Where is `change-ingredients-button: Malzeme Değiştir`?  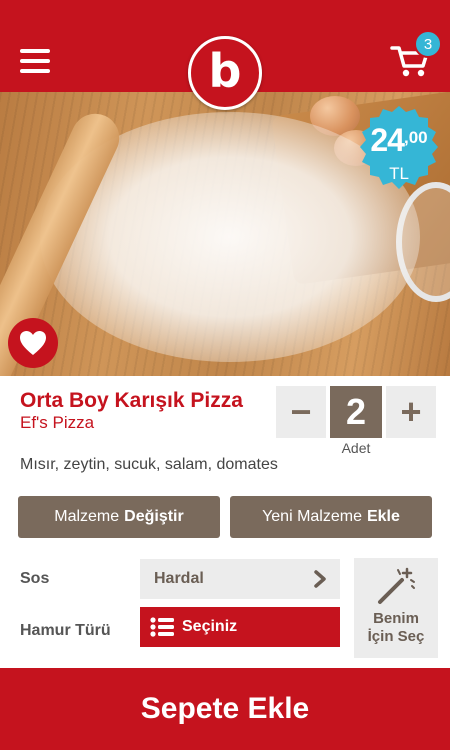 change-ingredients-button: Malzeme Değiştir is located at coordinates (119, 517).